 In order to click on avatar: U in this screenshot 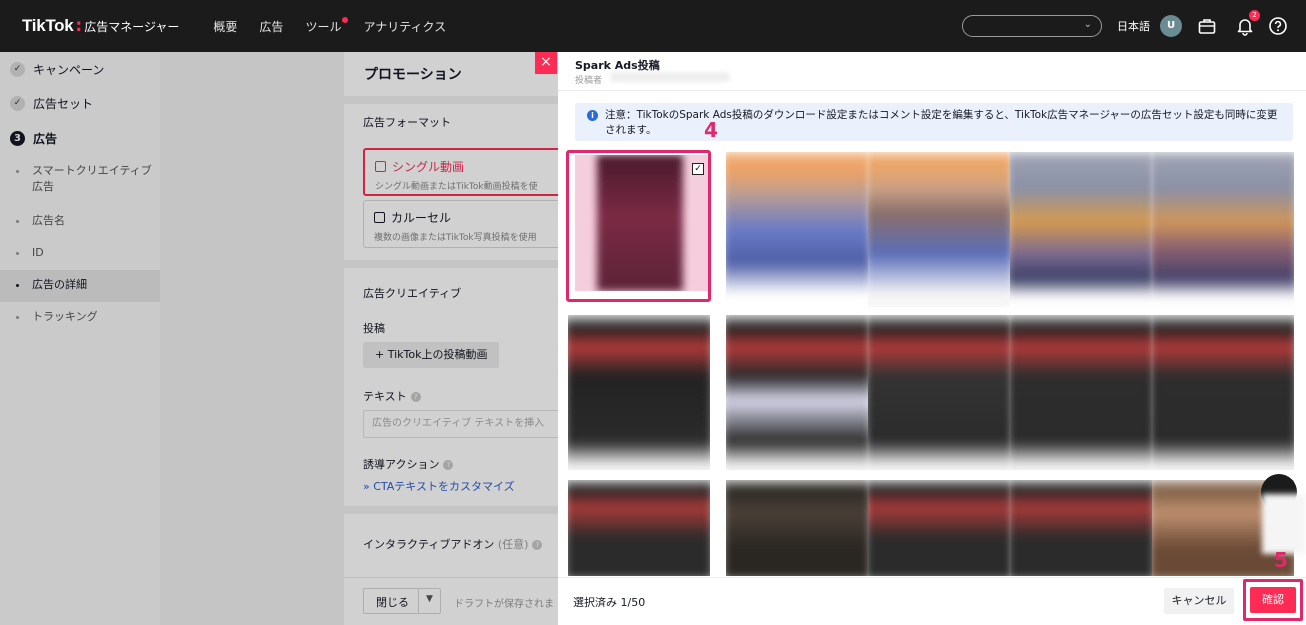, I will do `click(1171, 26)`.